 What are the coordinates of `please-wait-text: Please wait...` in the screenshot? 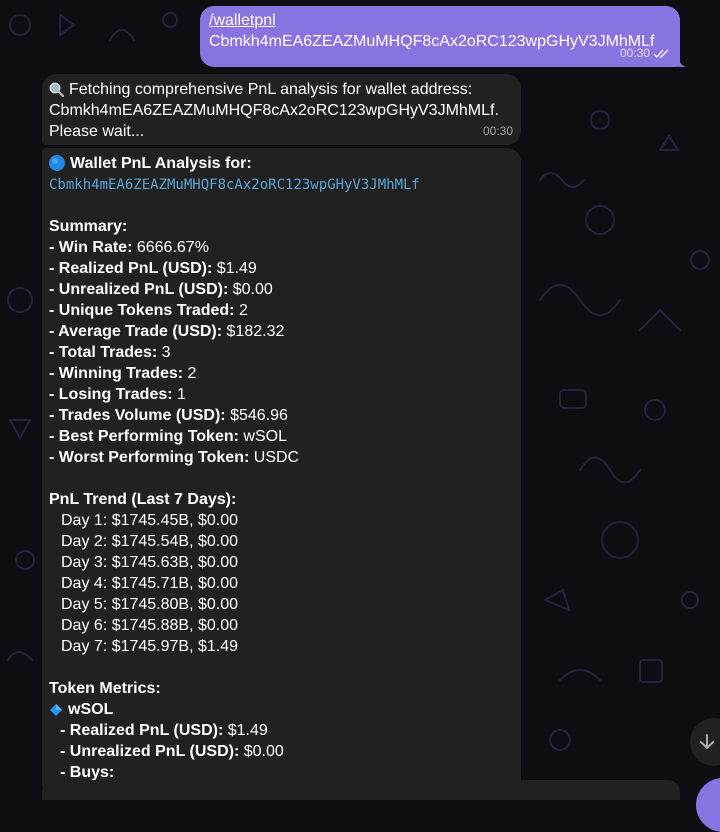 It's located at (97, 131).